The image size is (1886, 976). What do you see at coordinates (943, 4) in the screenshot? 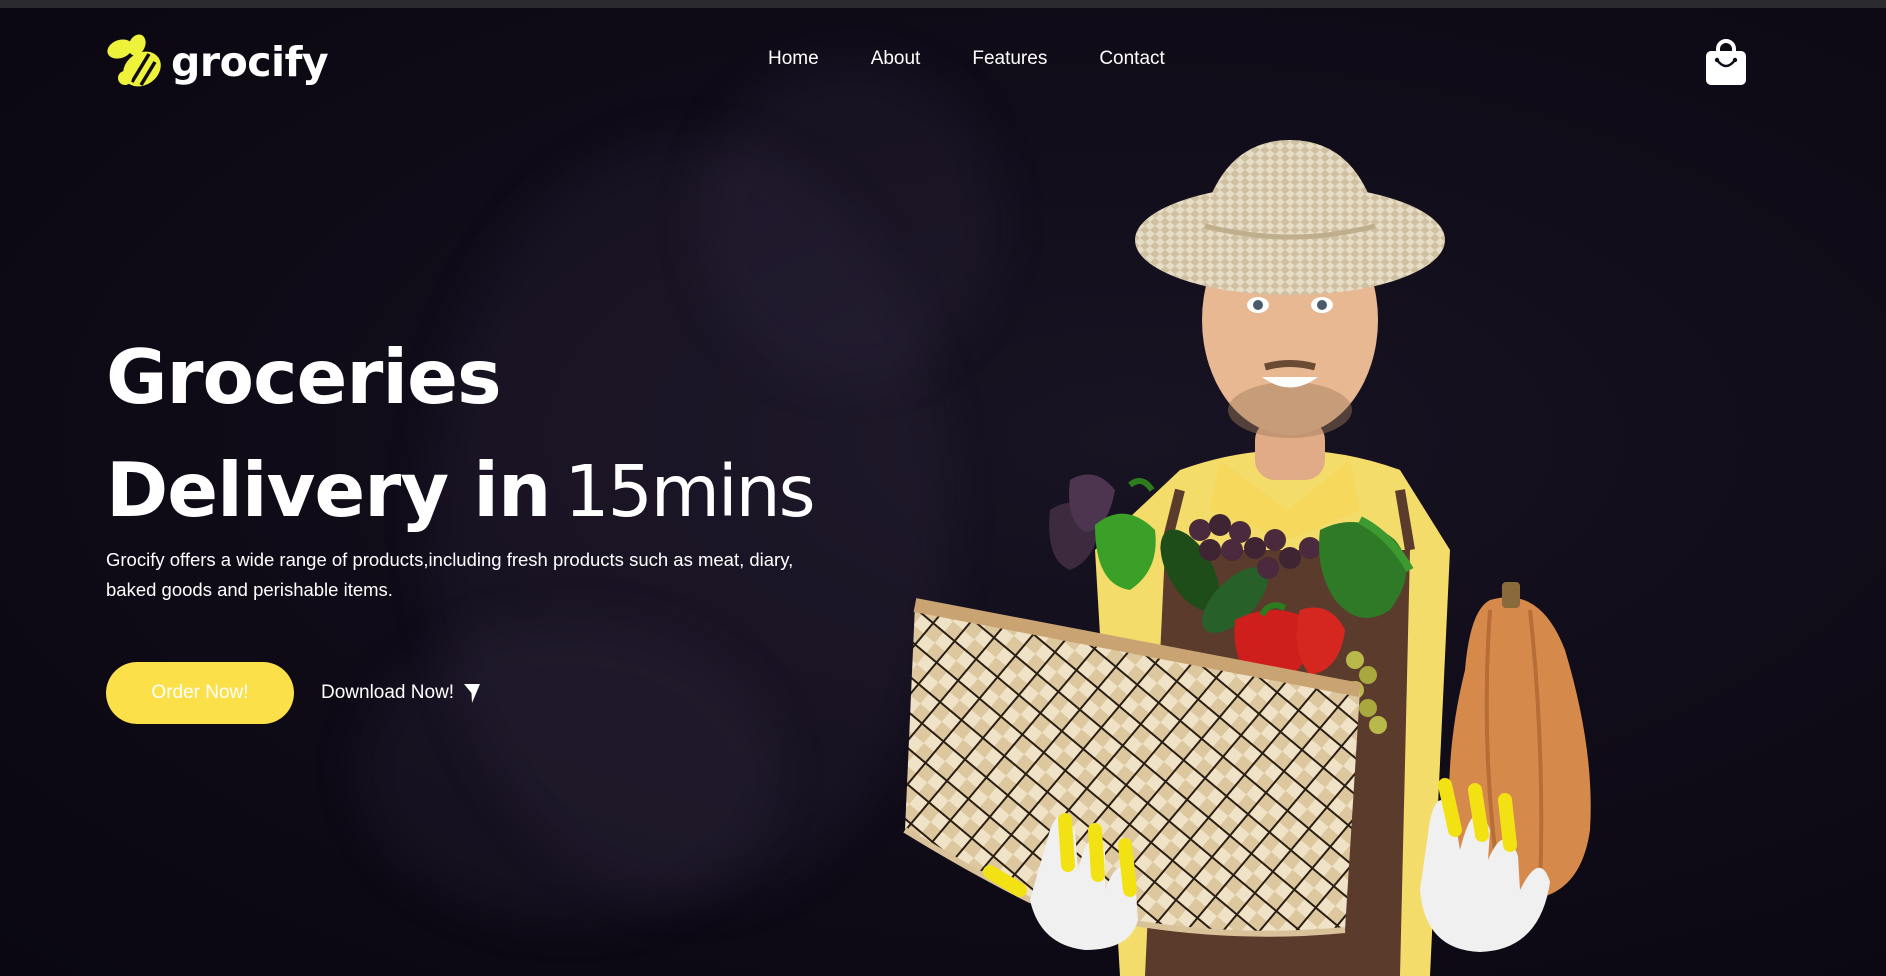
I see `browser-top-edge` at bounding box center [943, 4].